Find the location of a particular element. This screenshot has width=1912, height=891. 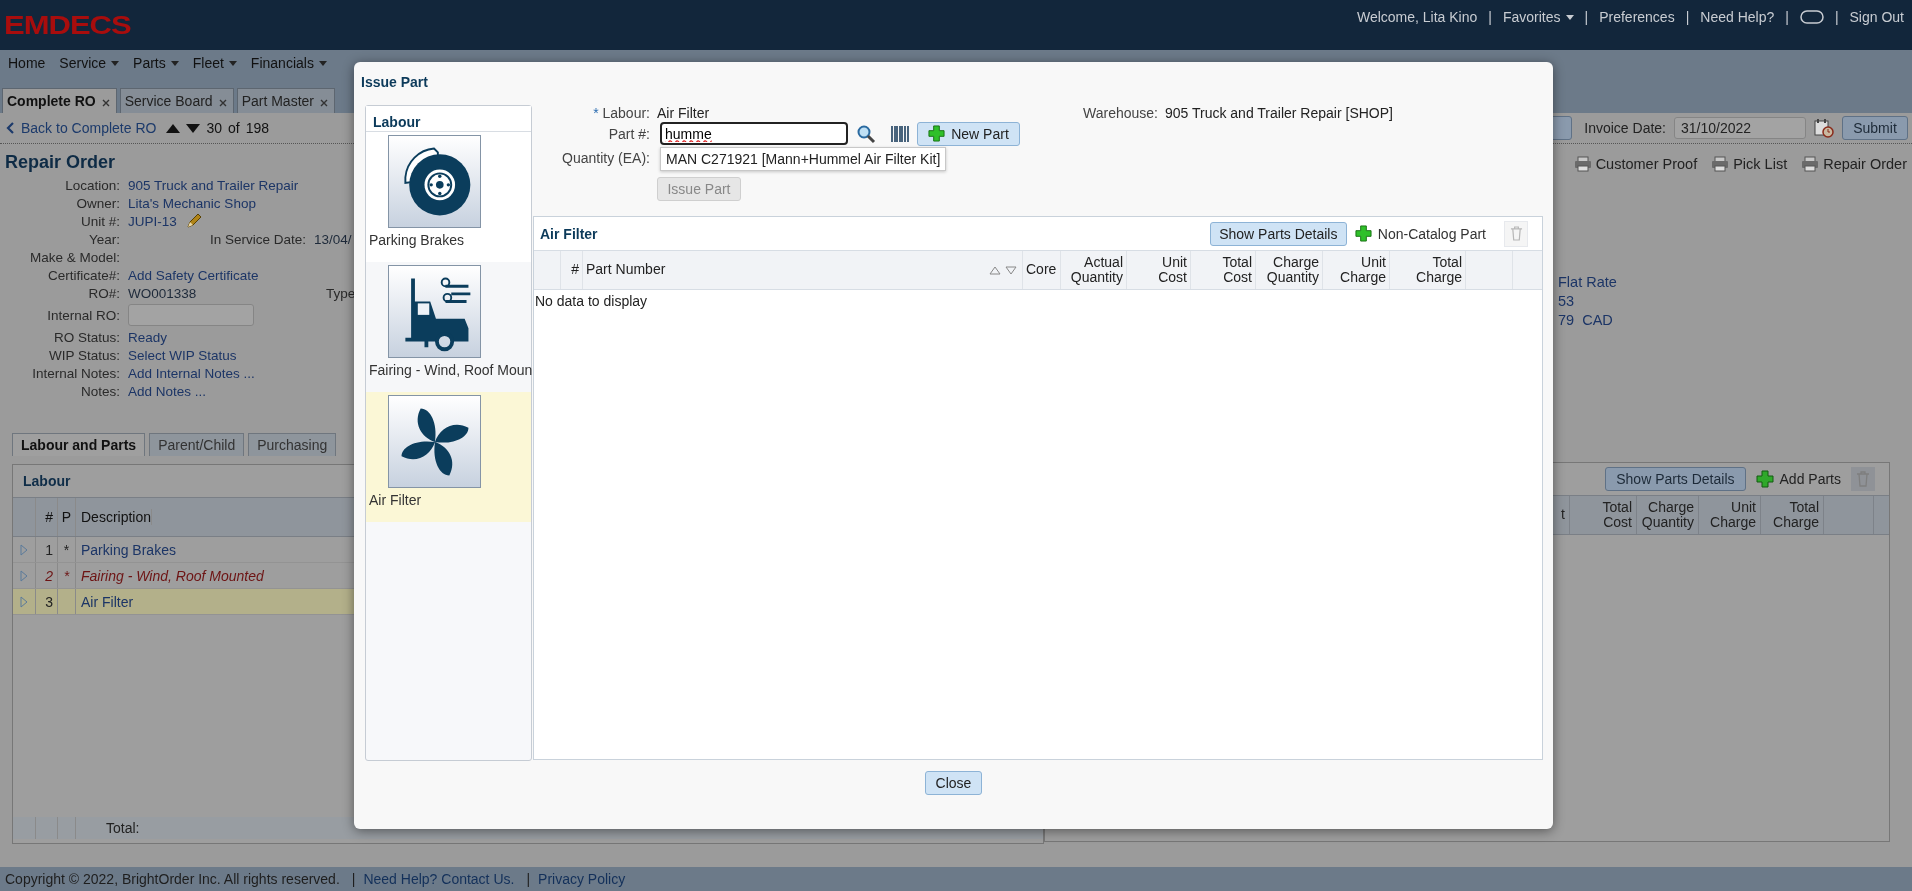

header-link: Need Help? is located at coordinates (1737, 17).